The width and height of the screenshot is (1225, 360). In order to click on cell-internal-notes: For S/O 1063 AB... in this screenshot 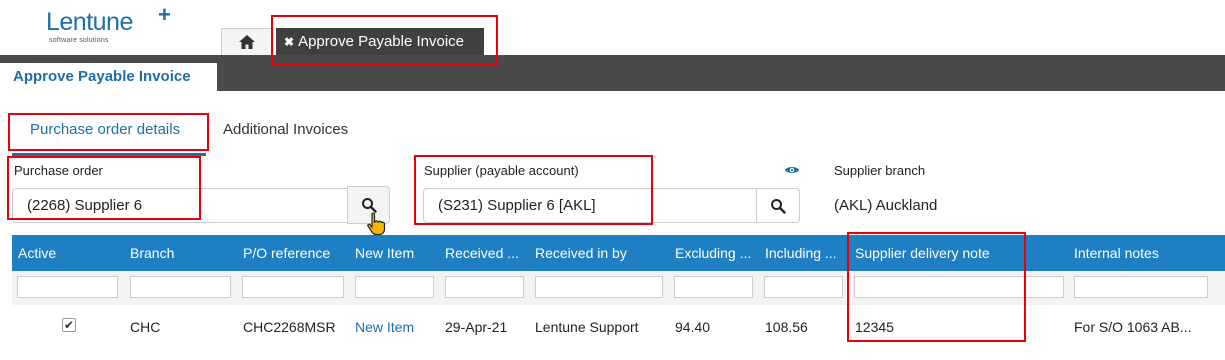, I will do `click(1133, 327)`.